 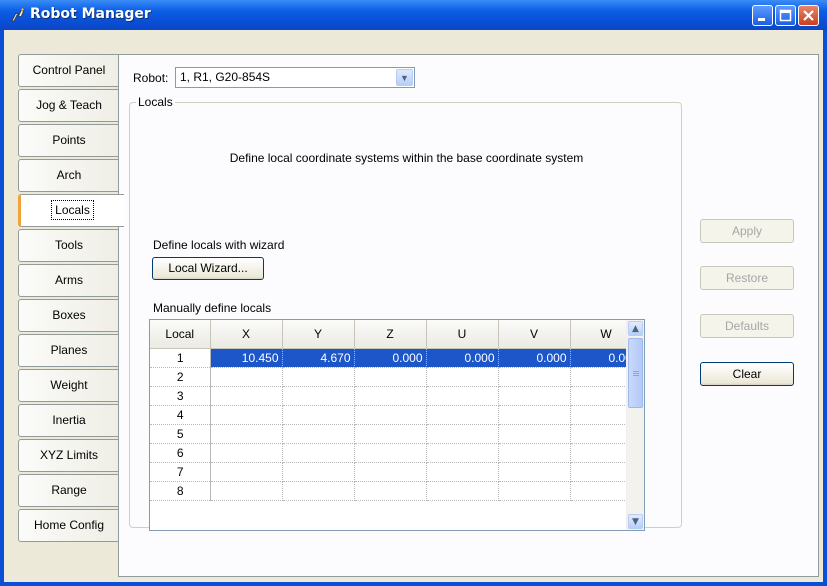 I want to click on minimize-button, so click(x=762, y=15).